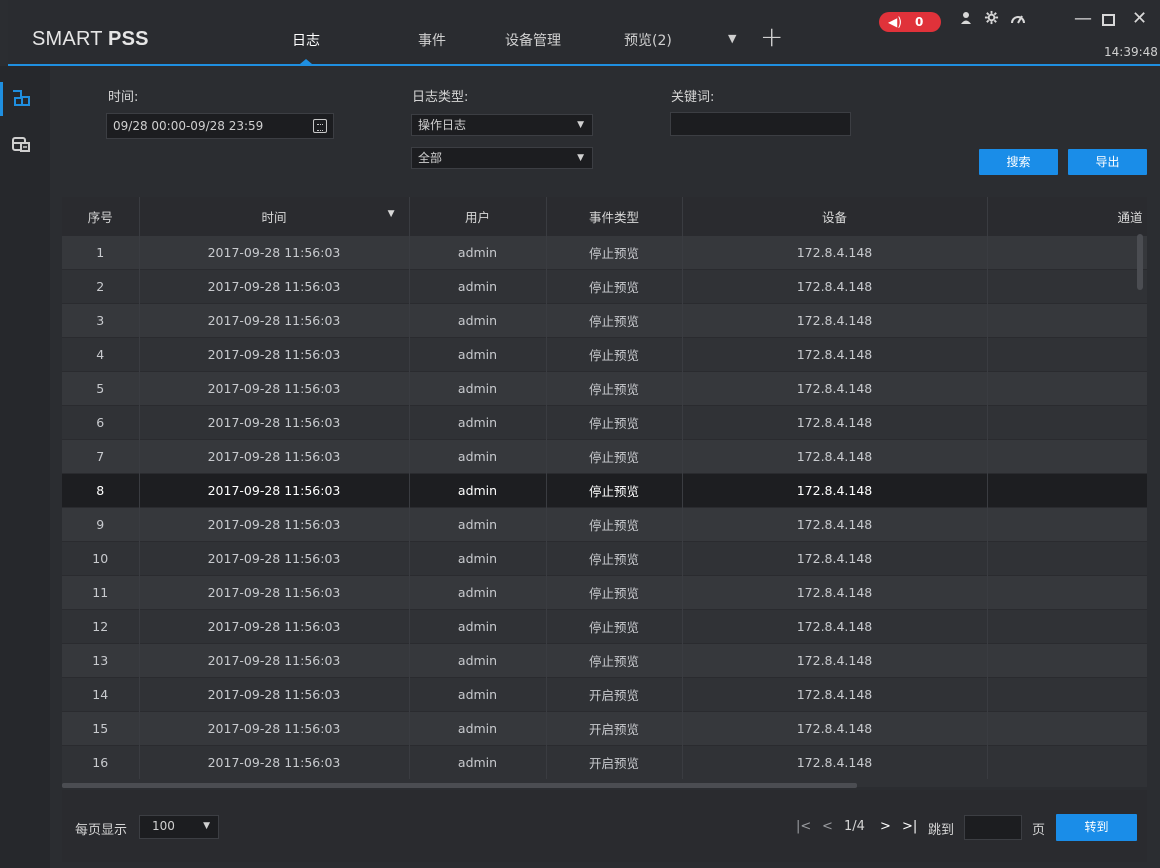 Image resolution: width=1160 pixels, height=868 pixels. Describe the element at coordinates (1083, 18) in the screenshot. I see `minimize-icon: —` at that location.